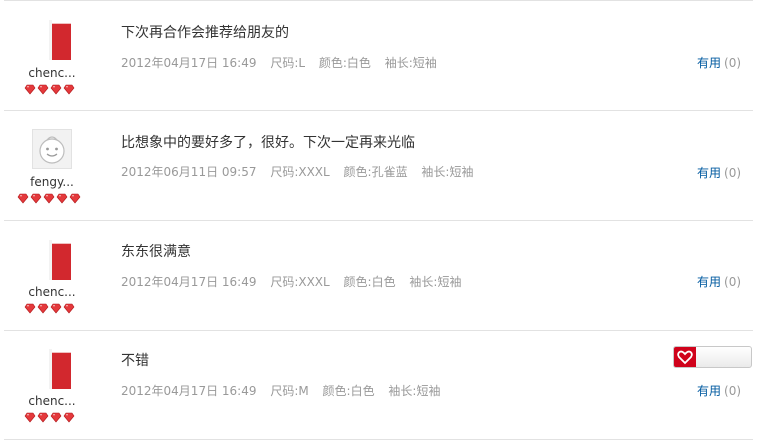 The height and width of the screenshot is (441, 757). What do you see at coordinates (268, 143) in the screenshot?
I see `review-comment: 比想象中的要好多了，很好。下次一定再来光临` at bounding box center [268, 143].